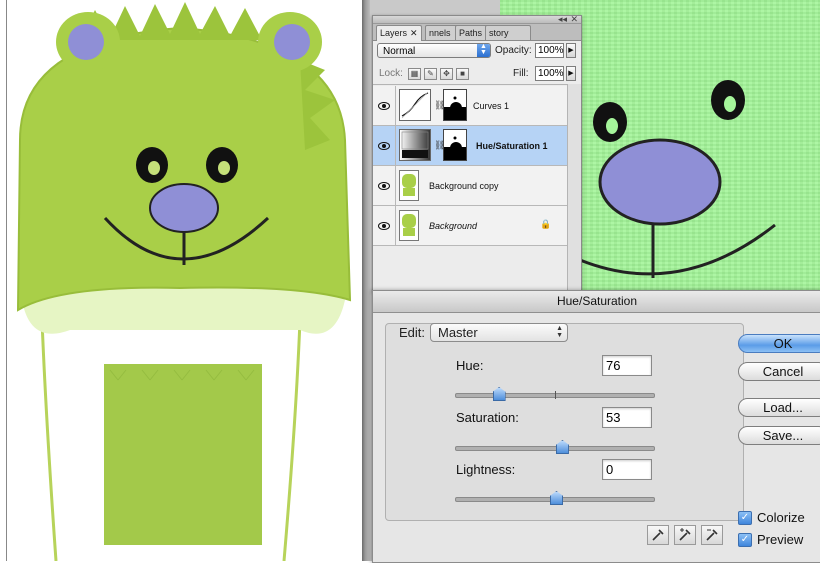 The height and width of the screenshot is (563, 820). I want to click on blend-mode-select: Normal ▲ ▼, so click(434, 50).